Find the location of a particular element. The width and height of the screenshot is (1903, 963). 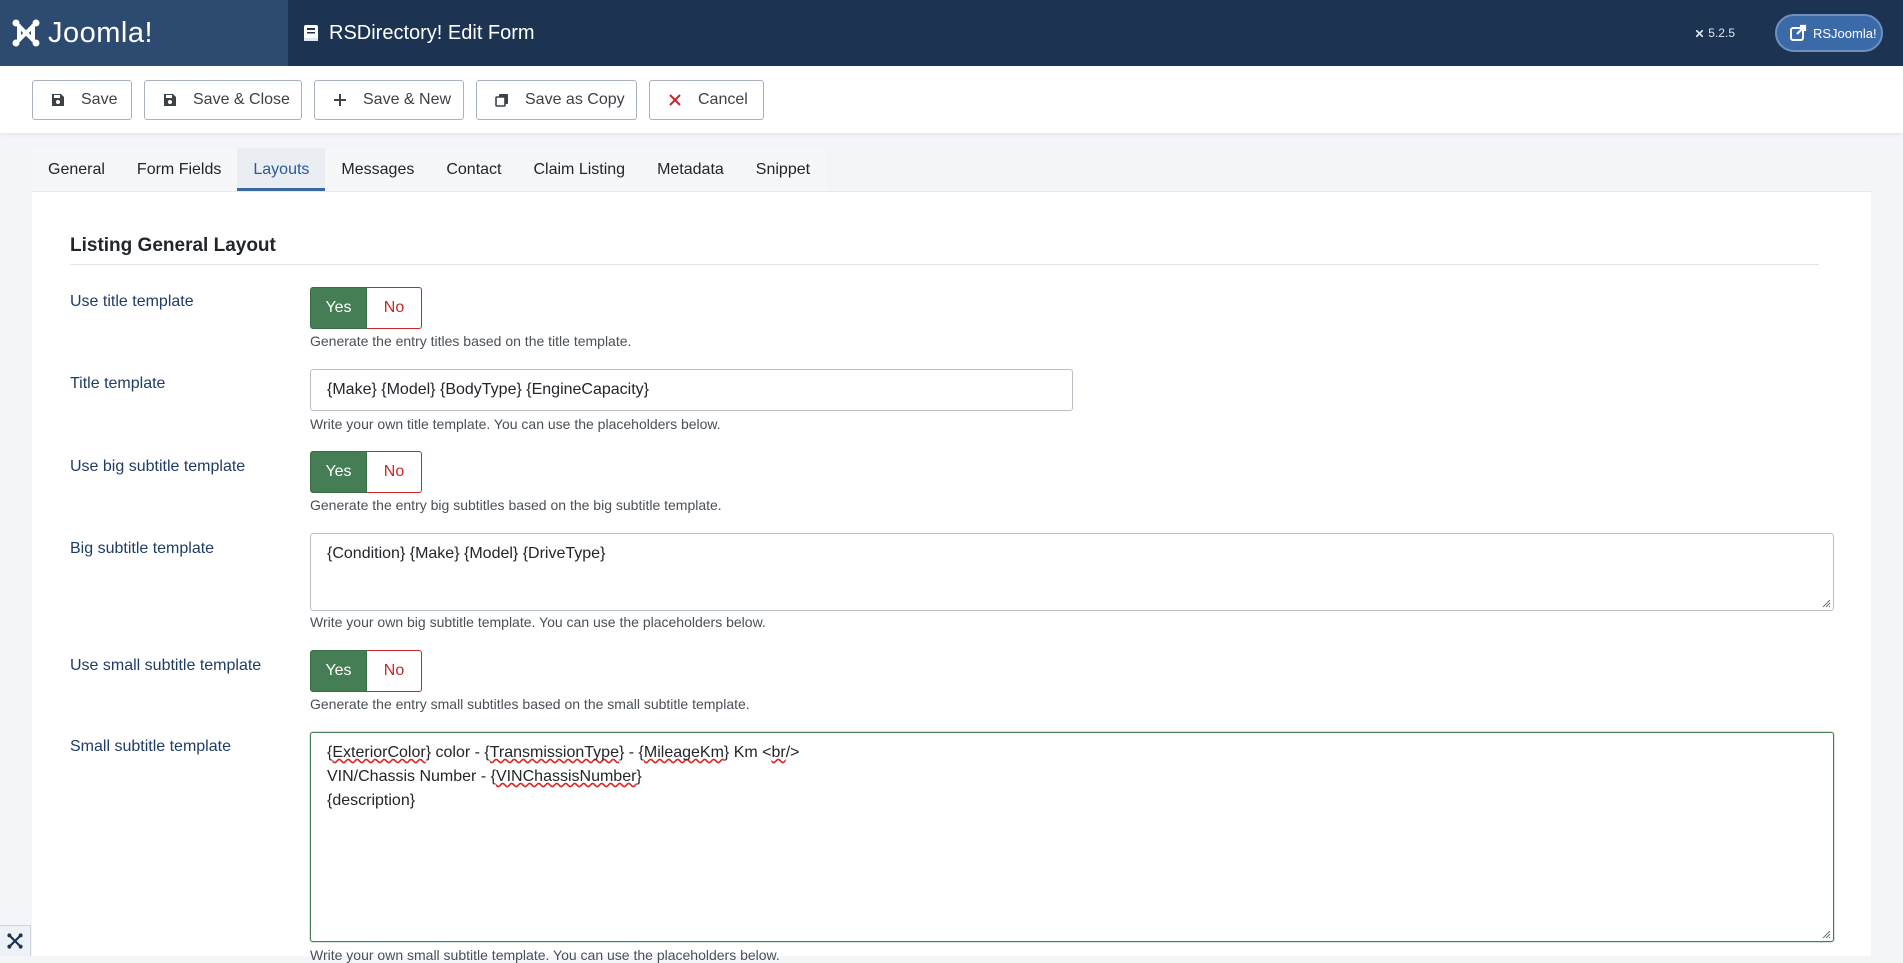

save-new-button: Save & New is located at coordinates (389, 100).